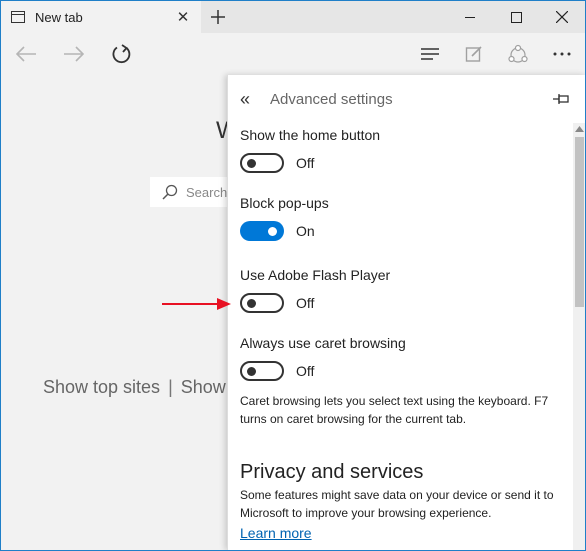  Describe the element at coordinates (262, 163) in the screenshot. I see `home-button-toggle` at that location.